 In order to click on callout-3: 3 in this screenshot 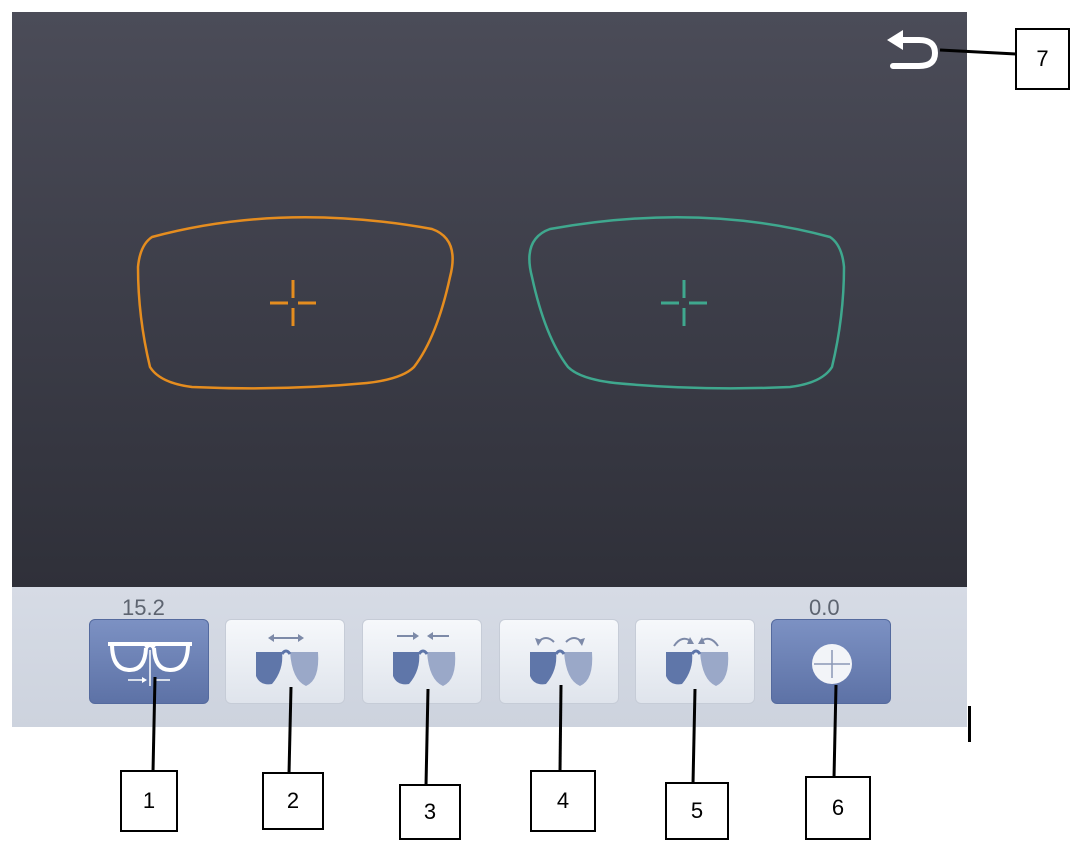, I will do `click(430, 812)`.